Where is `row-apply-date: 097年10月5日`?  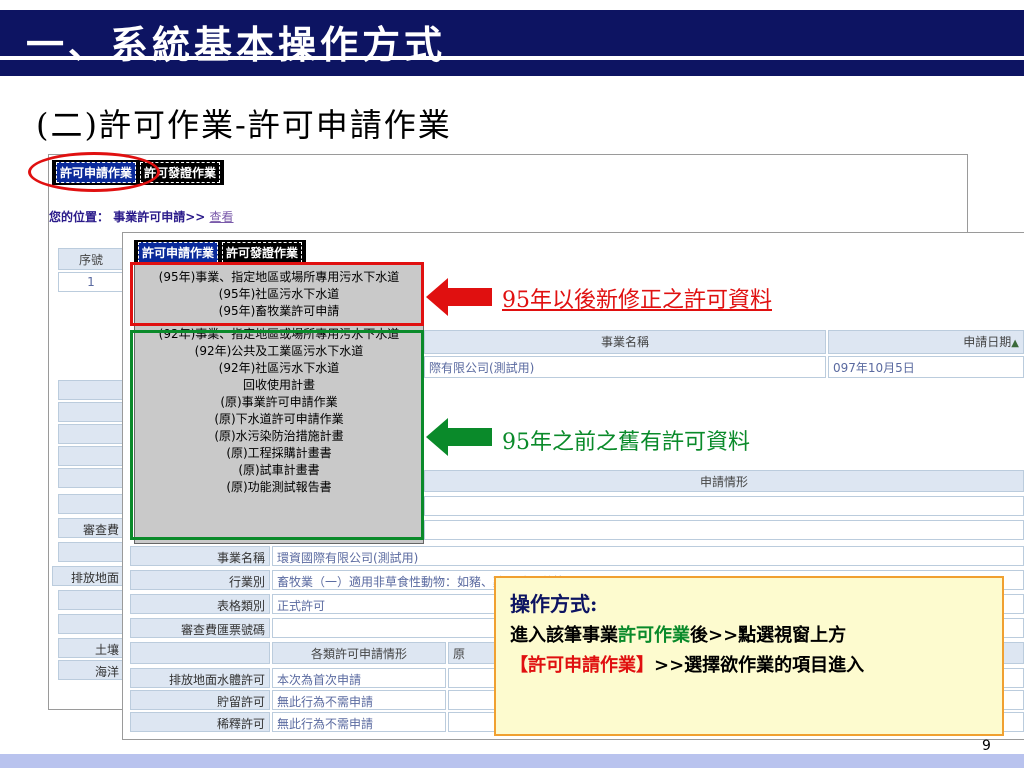
row-apply-date: 097年10月5日 is located at coordinates (926, 367).